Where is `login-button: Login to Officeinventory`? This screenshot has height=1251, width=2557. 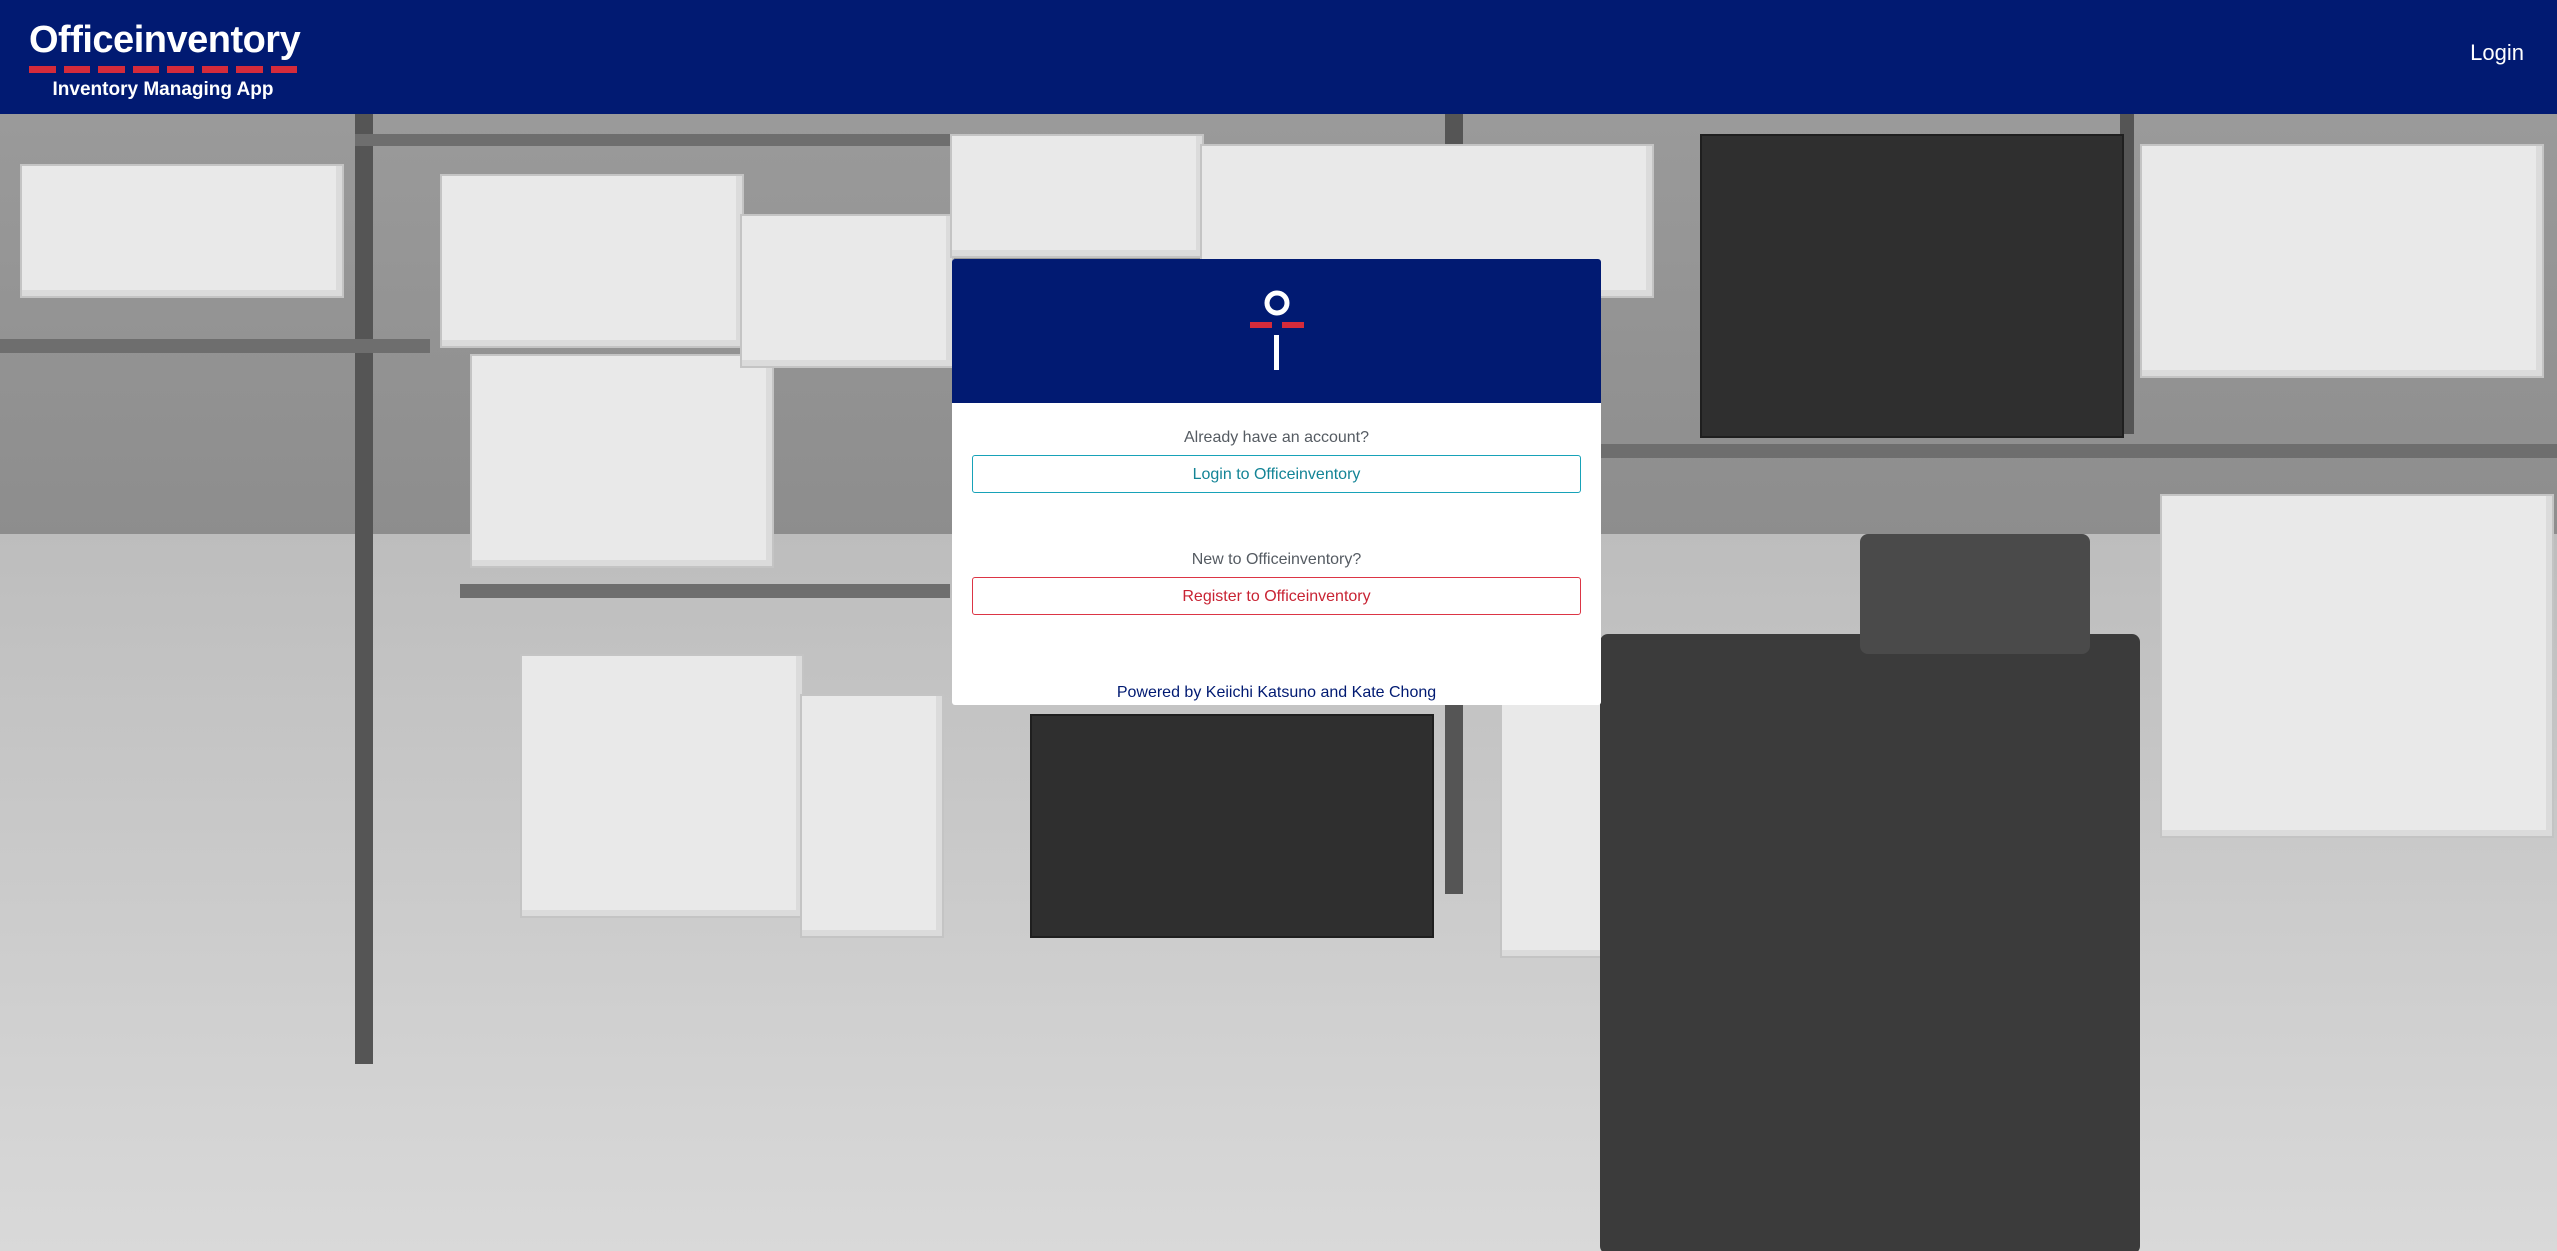
login-button: Login to Officeinventory is located at coordinates (1276, 474).